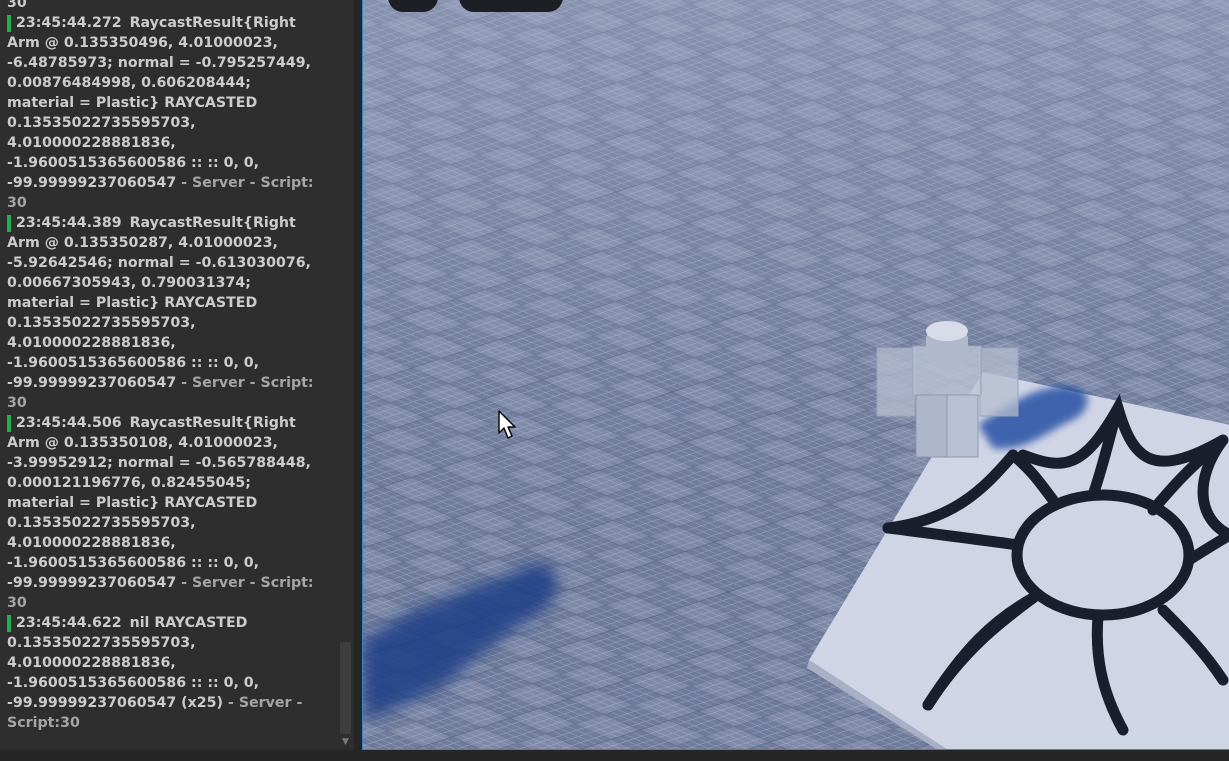  What do you see at coordinates (345, 688) in the screenshot?
I see `scrollbar-thumb` at bounding box center [345, 688].